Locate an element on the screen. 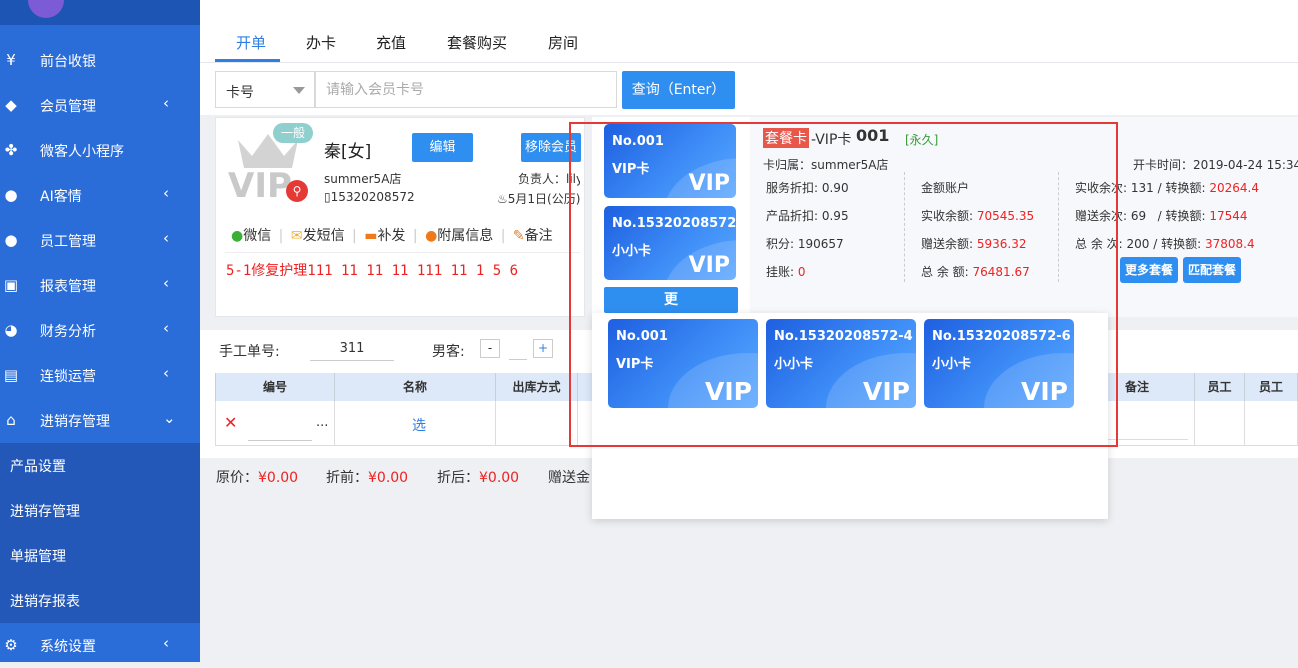 The height and width of the screenshot is (668, 1298). sidebar-subitem-inventory-manage: 进销存管理 is located at coordinates (100, 510).